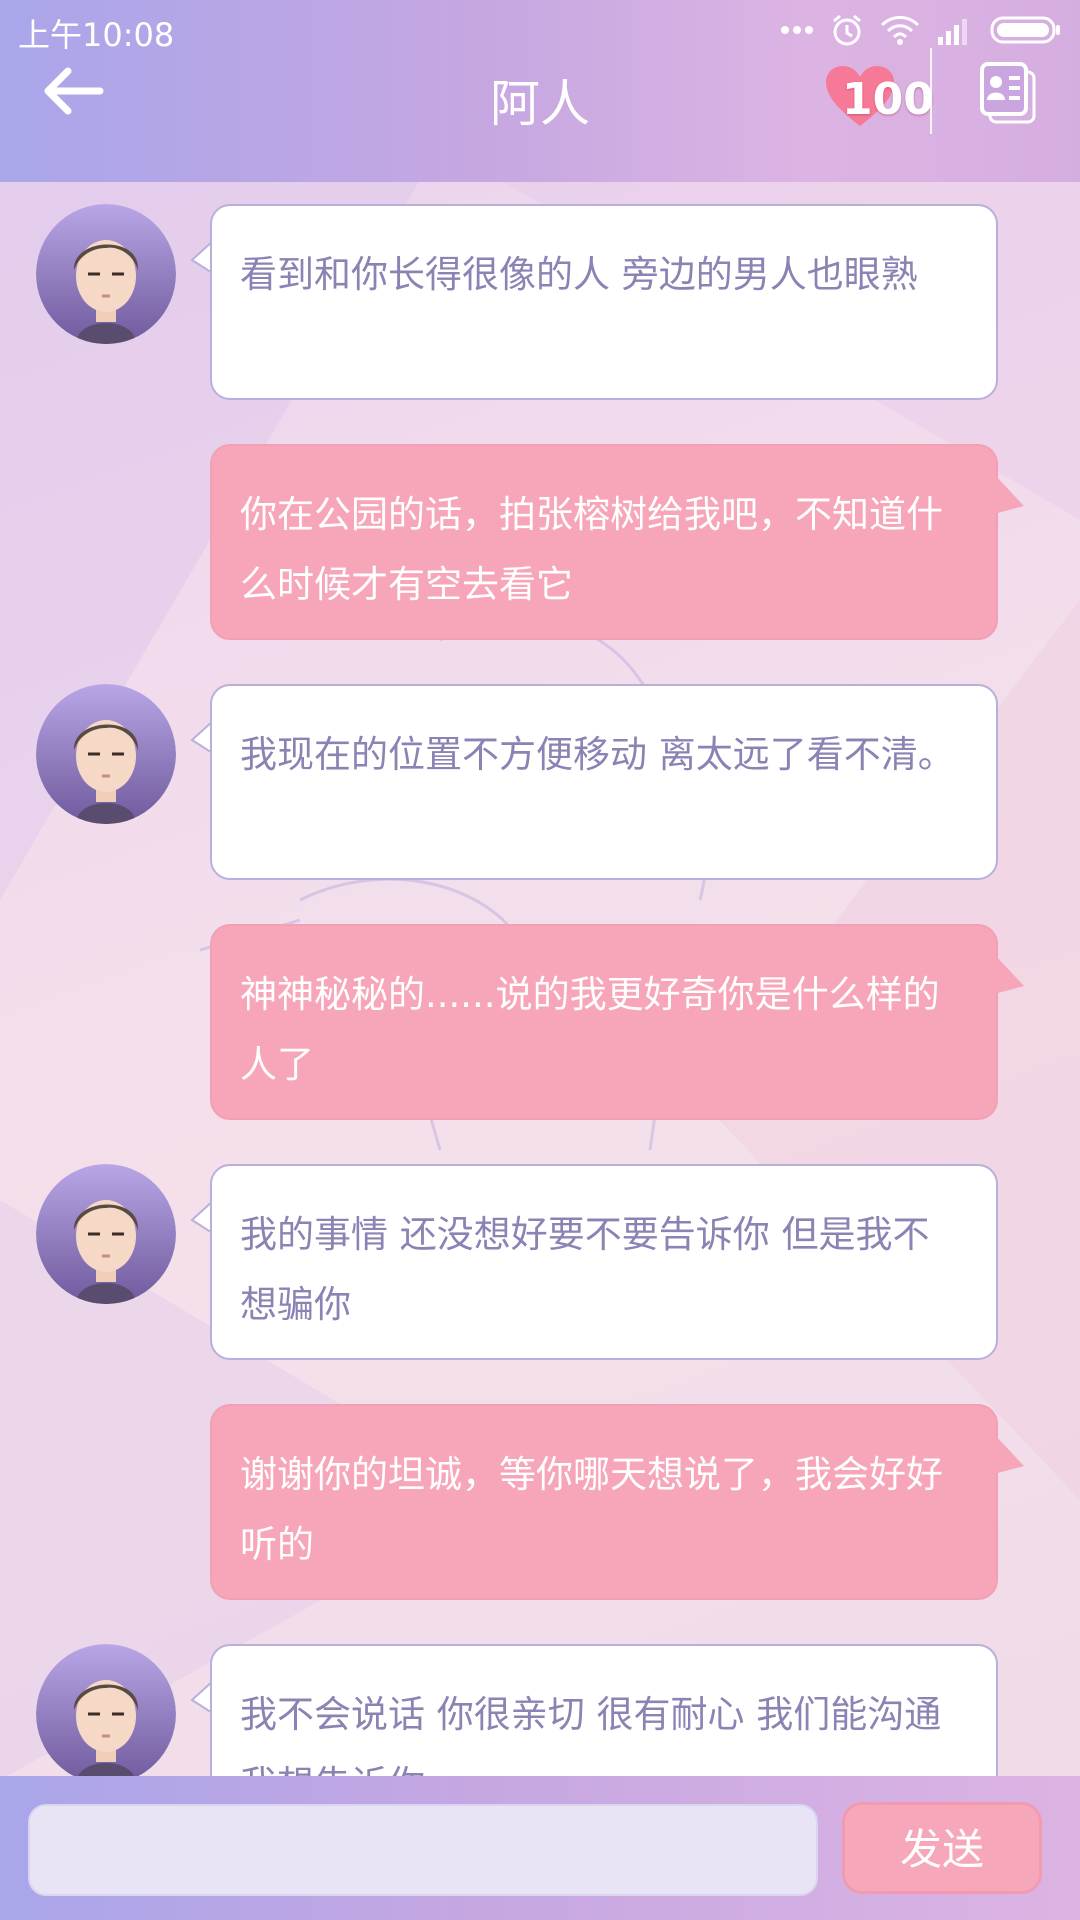  I want to click on affection-badge: 100, so click(879, 97).